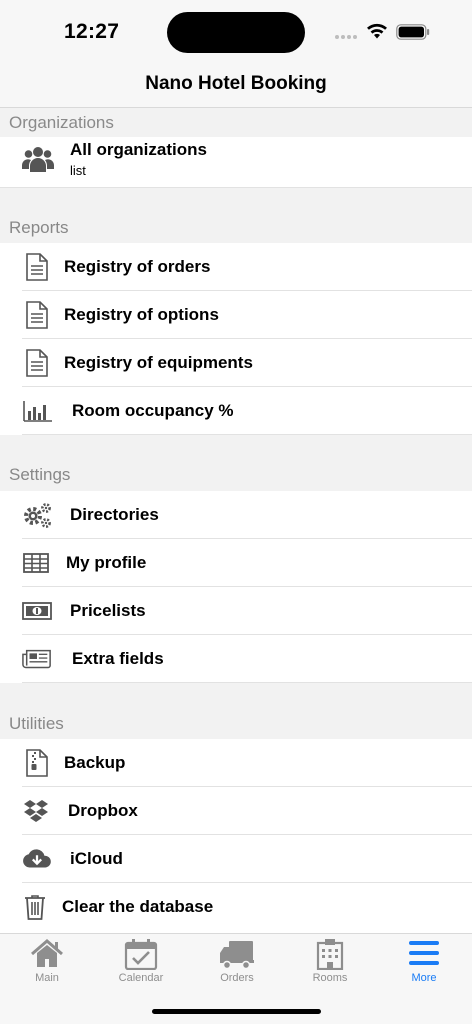 The height and width of the screenshot is (1024, 472). Describe the element at coordinates (236, 563) in the screenshot. I see `my-profile-row: My profile` at that location.